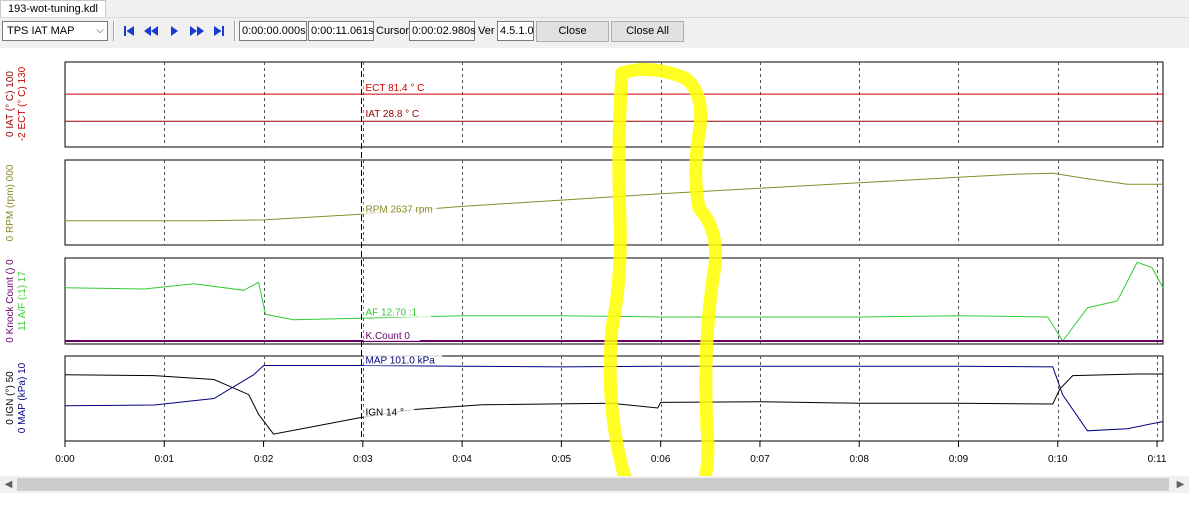 The height and width of the screenshot is (516, 1189). I want to click on rpm-cursor-label: RPM 2637 rpm, so click(399, 209).